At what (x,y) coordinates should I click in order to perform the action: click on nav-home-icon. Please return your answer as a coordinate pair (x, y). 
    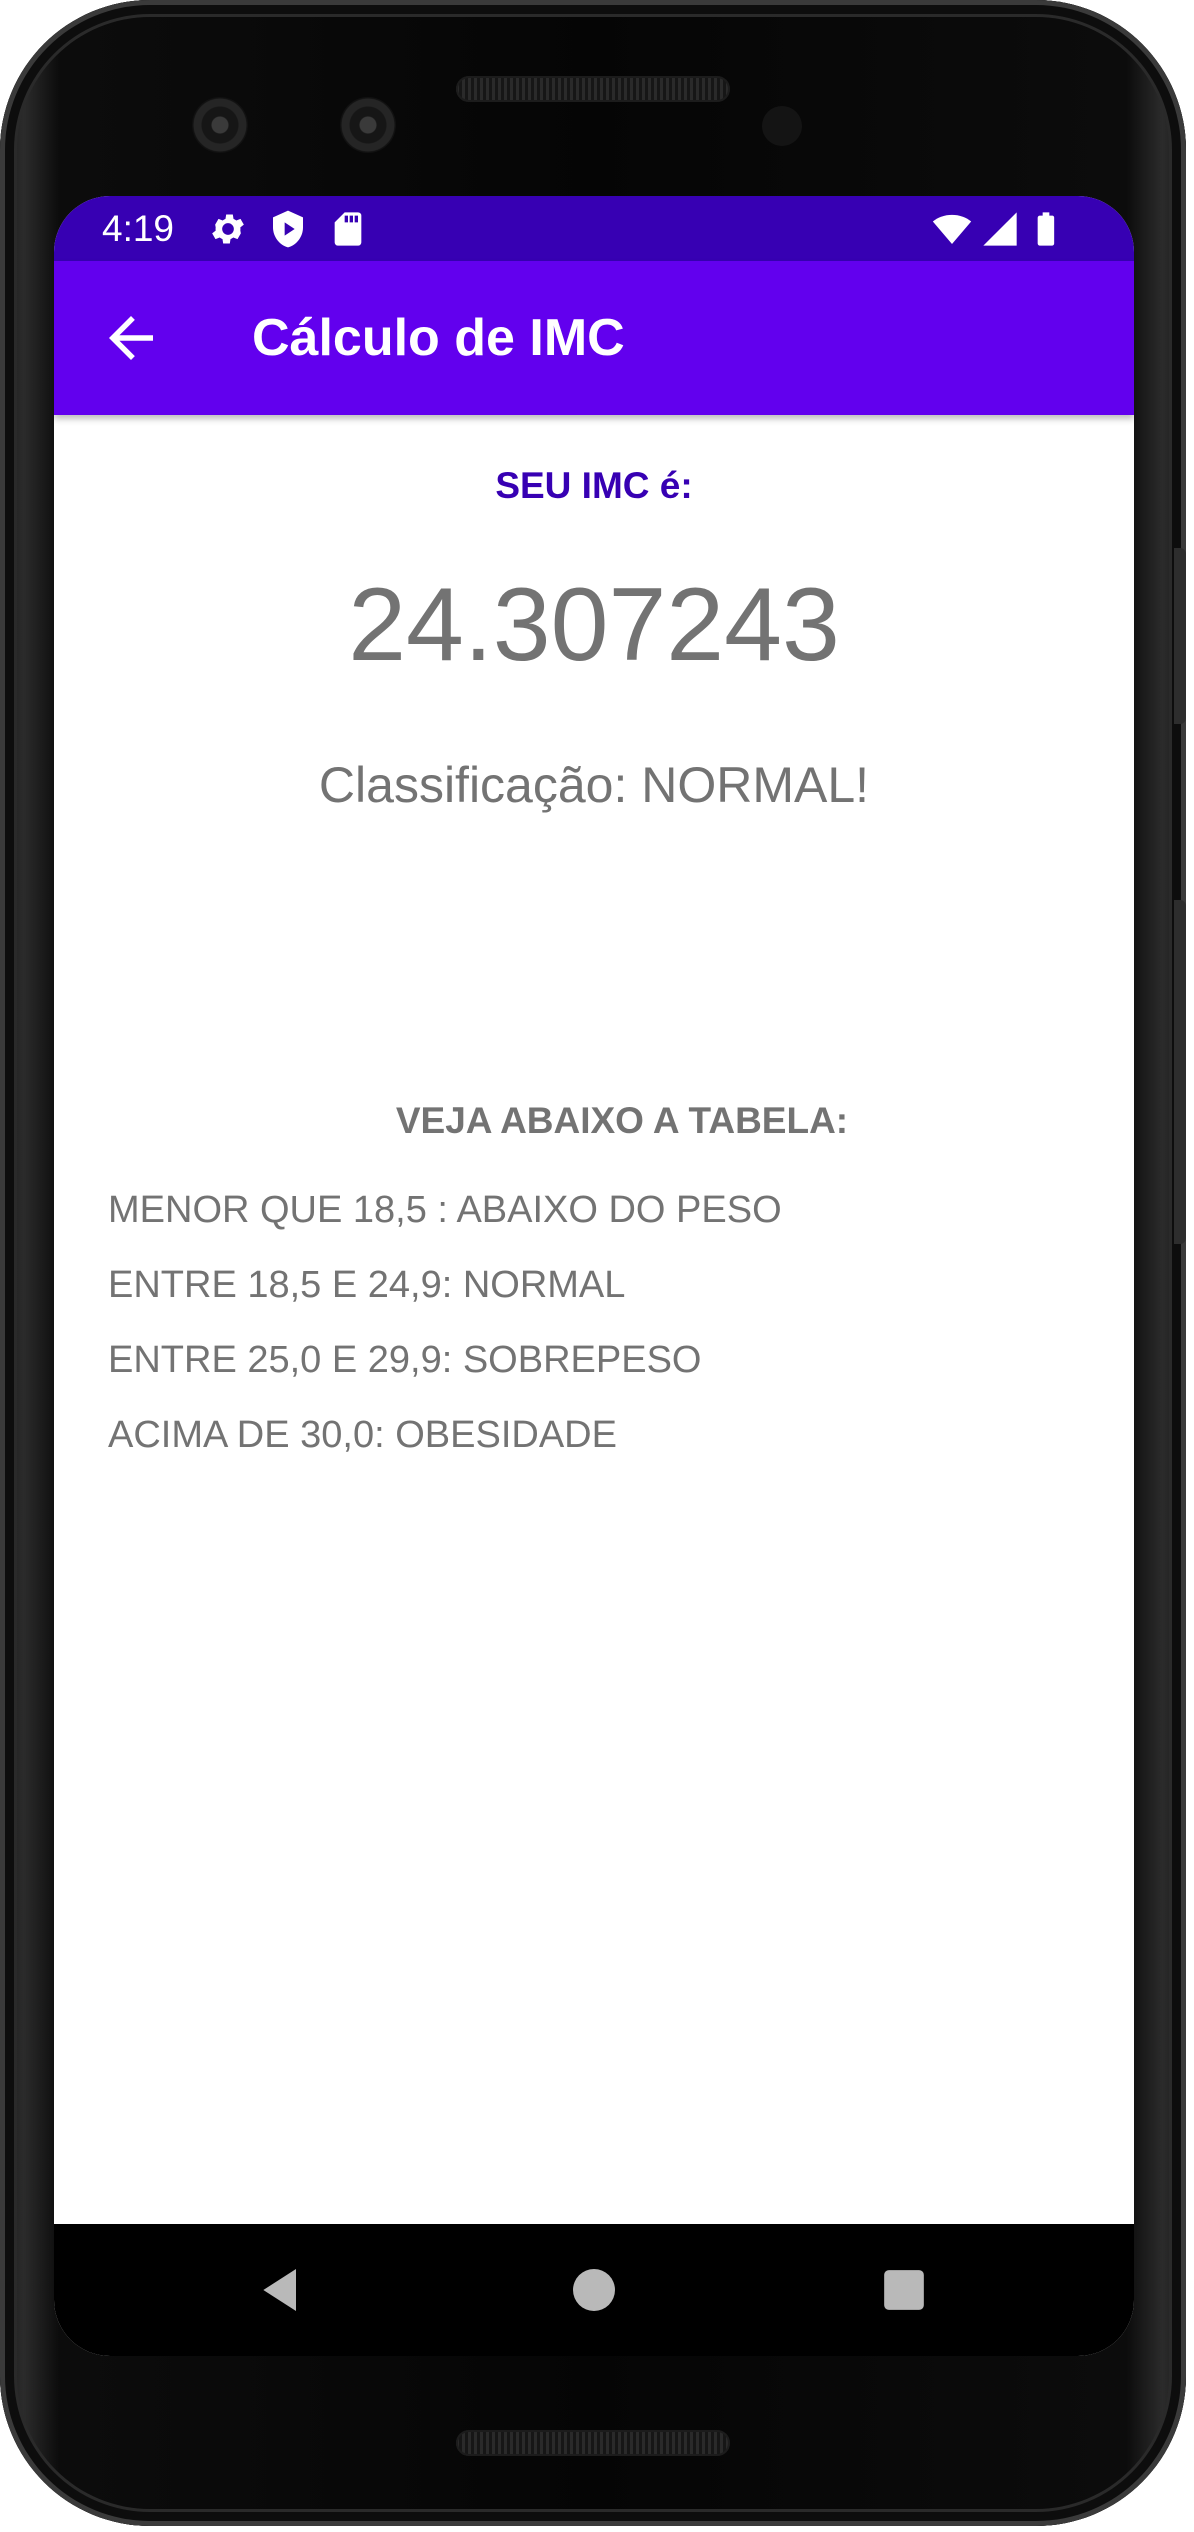
    Looking at the image, I should click on (594, 2290).